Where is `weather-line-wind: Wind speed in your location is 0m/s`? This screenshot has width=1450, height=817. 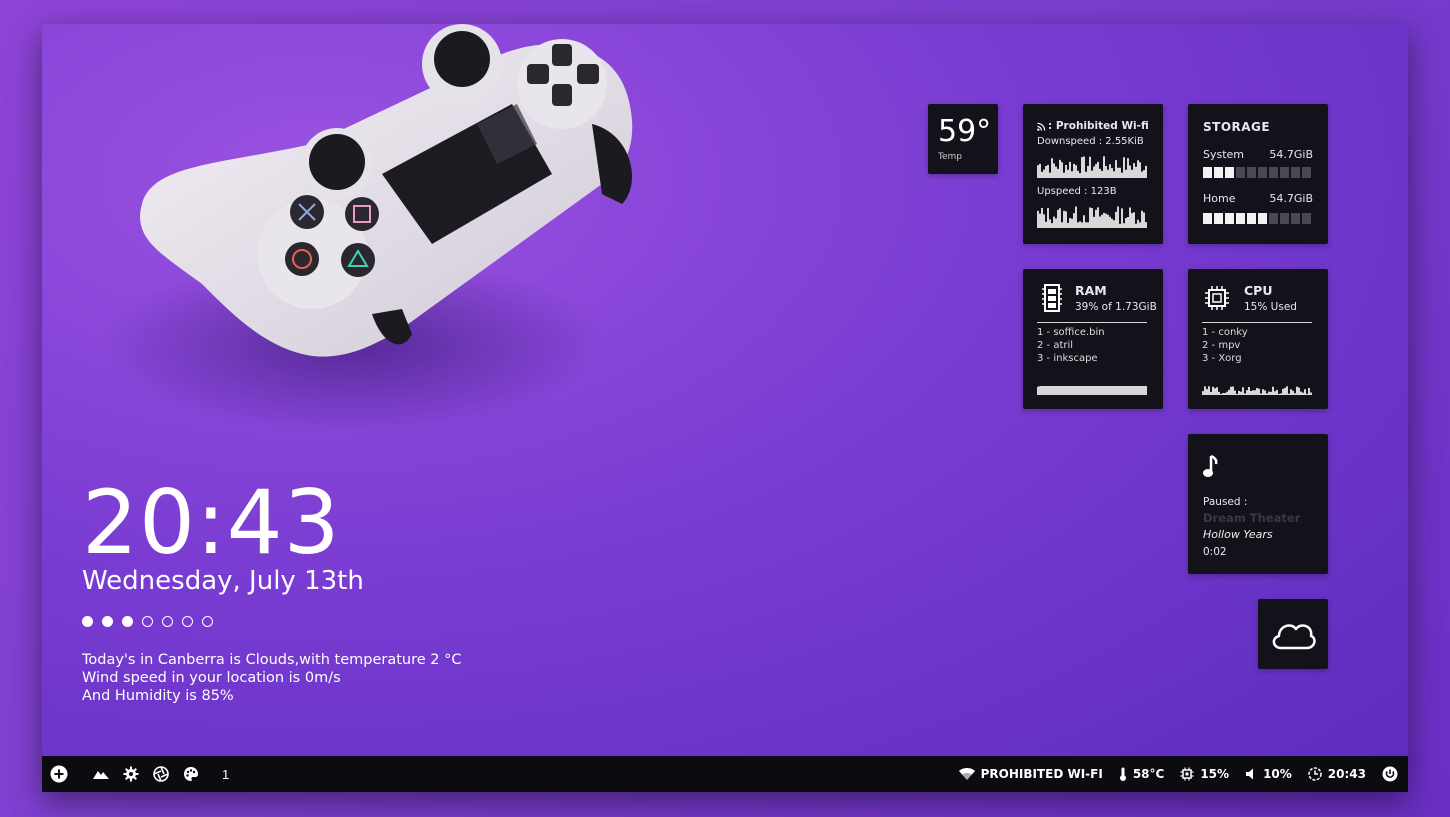 weather-line-wind: Wind speed in your location is 0m/s is located at coordinates (211, 678).